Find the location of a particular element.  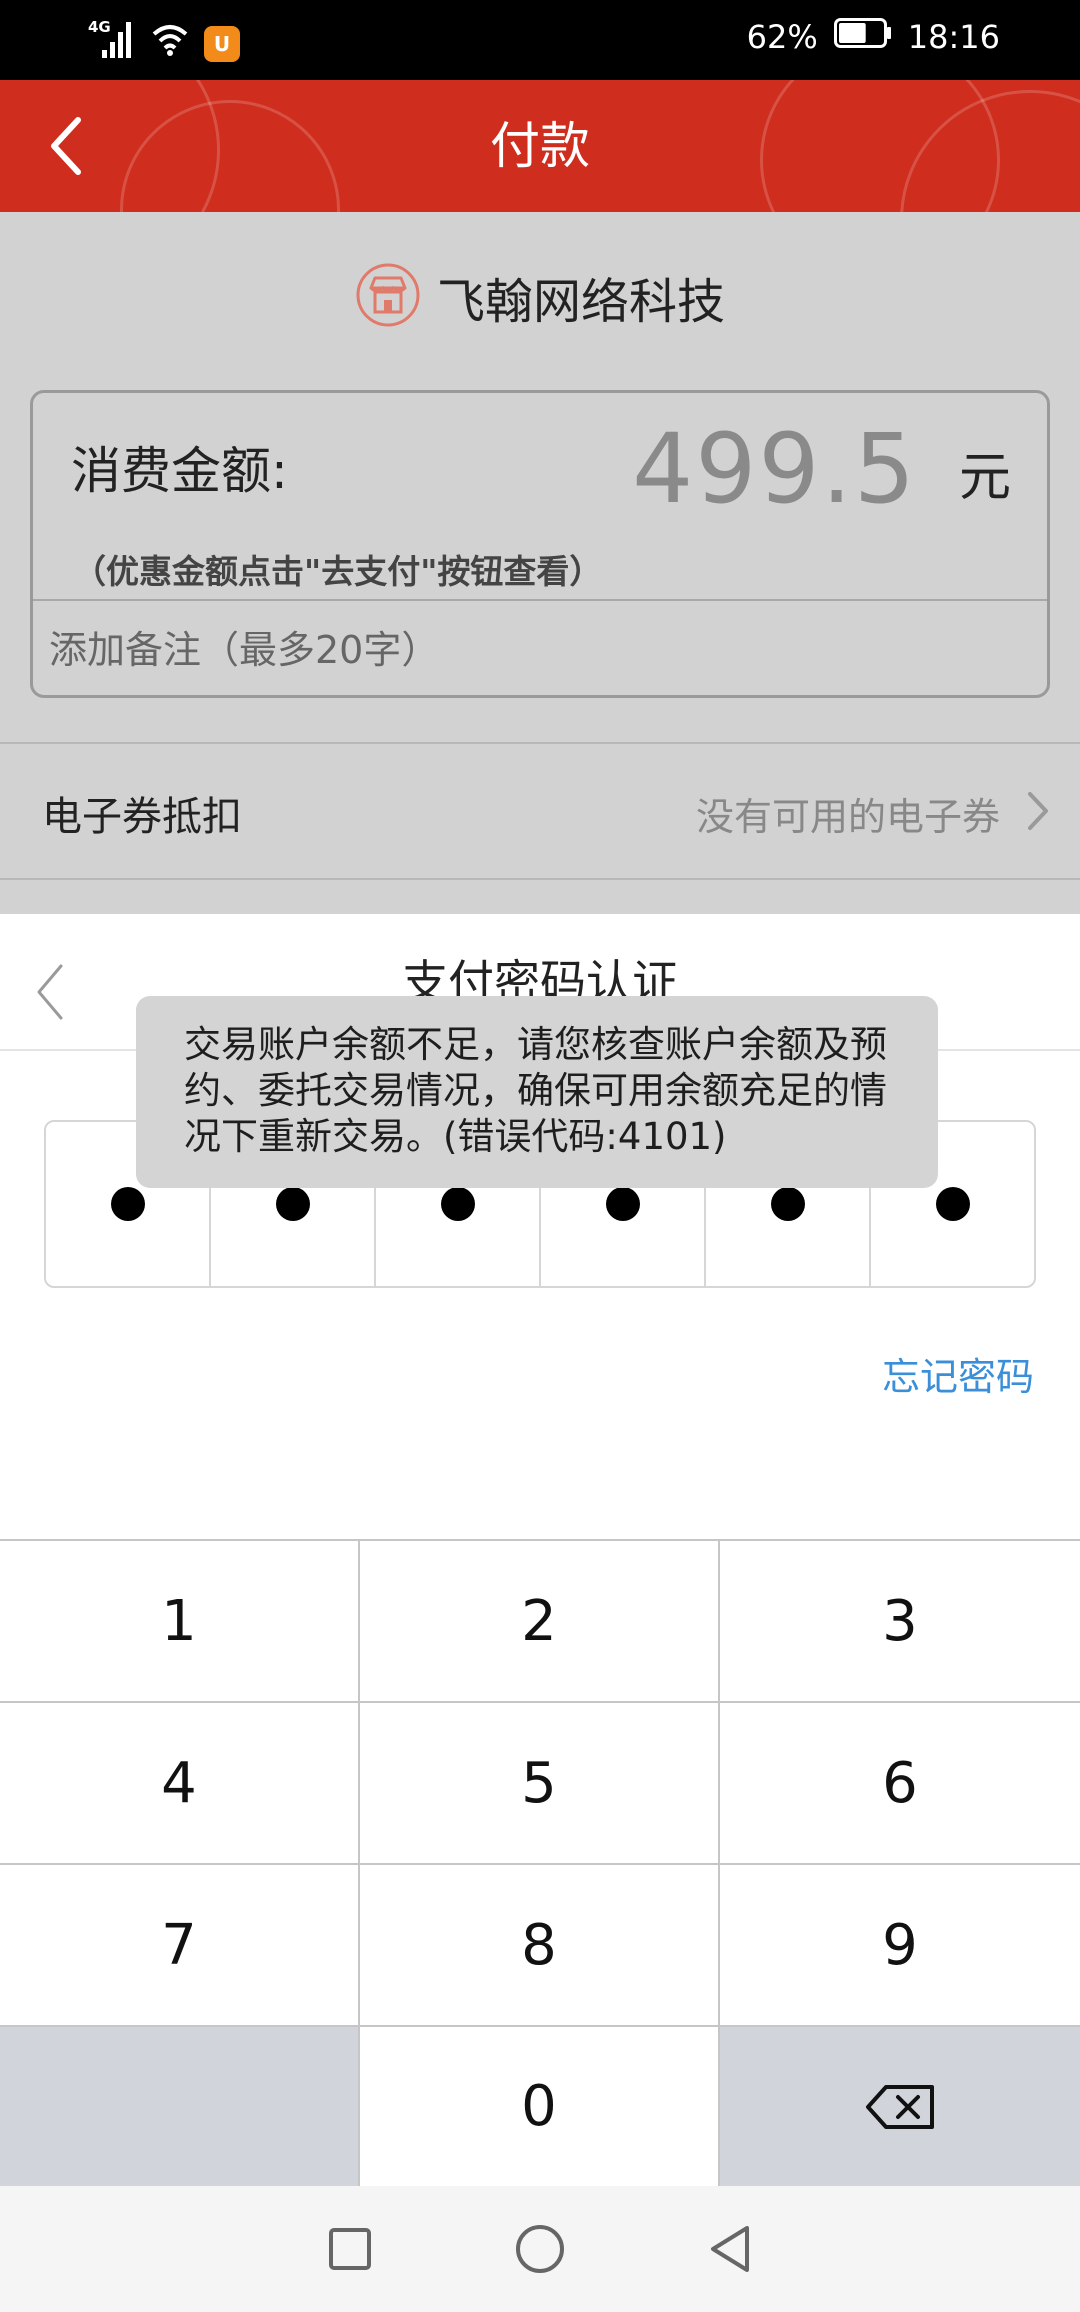

key-8: 8 is located at coordinates (540, 1946).